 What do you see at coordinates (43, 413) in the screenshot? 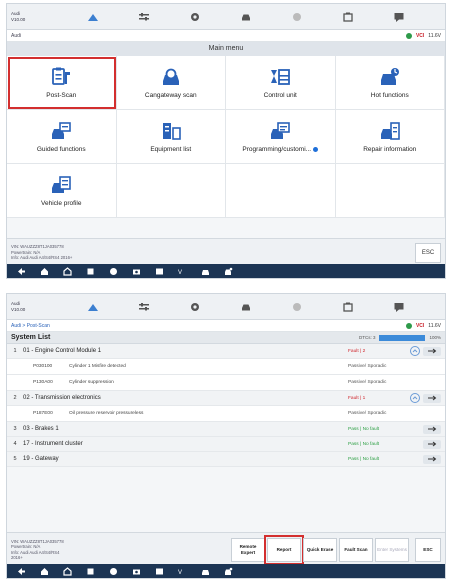
I see `dtc-code: P187E00` at bounding box center [43, 413].